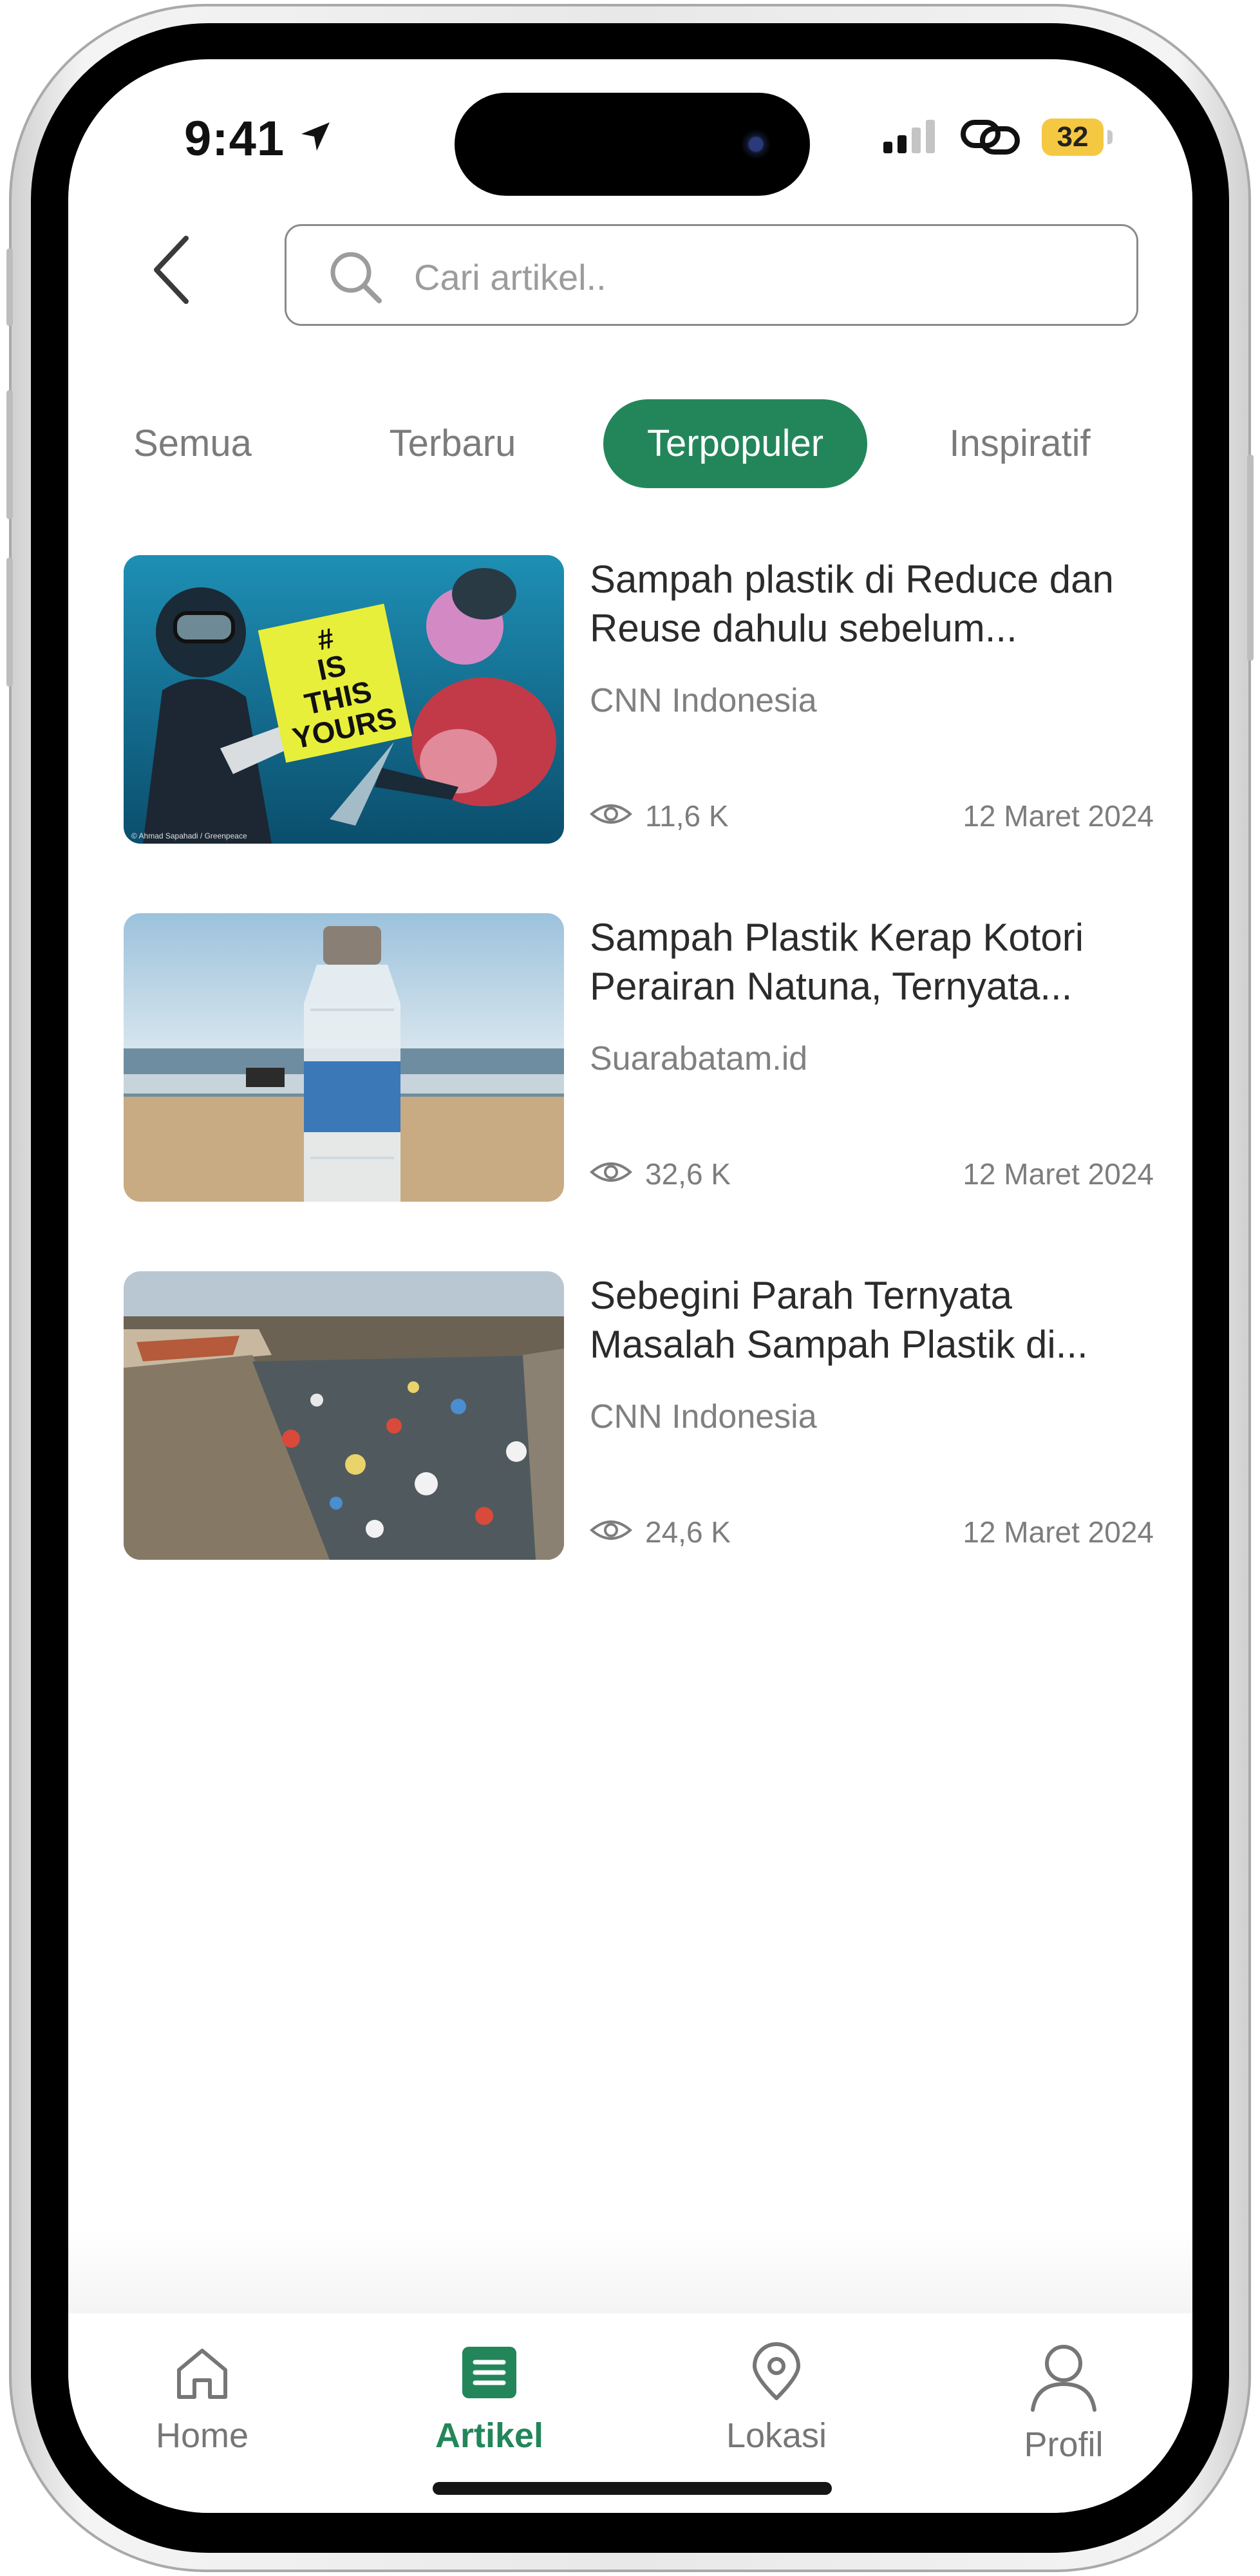 Image resolution: width=1260 pixels, height=2576 pixels. Describe the element at coordinates (1019, 444) in the screenshot. I see `tab-inspiratif: Inspiratif` at that location.